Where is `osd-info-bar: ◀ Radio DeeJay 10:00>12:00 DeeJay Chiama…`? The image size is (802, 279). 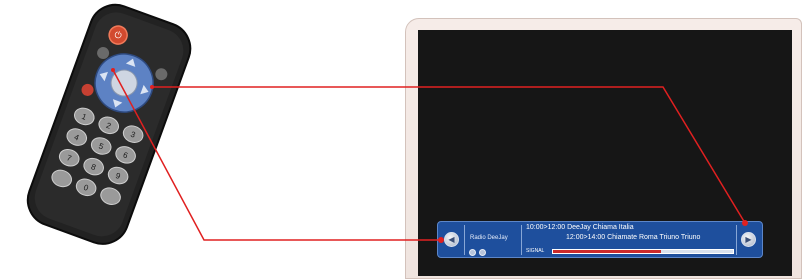 osd-info-bar: ◀ Radio DeeJay 10:00>12:00 DeeJay Chiama… is located at coordinates (600, 239).